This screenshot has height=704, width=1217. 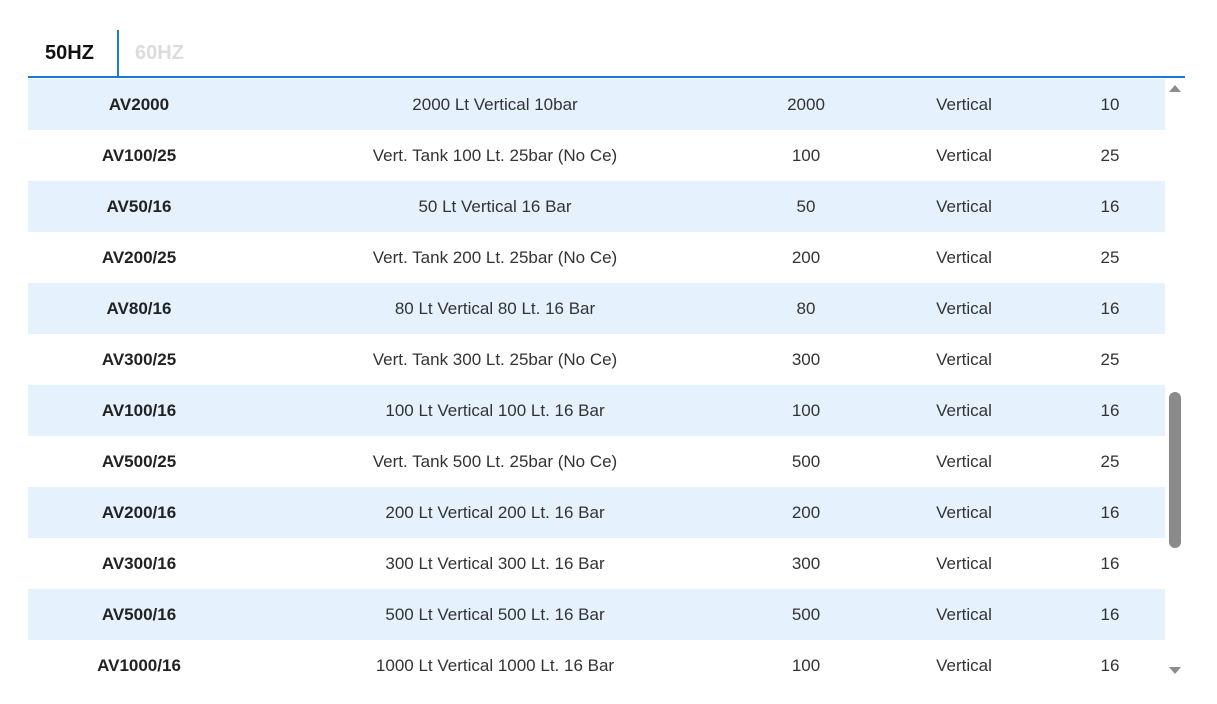 I want to click on product-code: AV100/16, so click(x=139, y=410).